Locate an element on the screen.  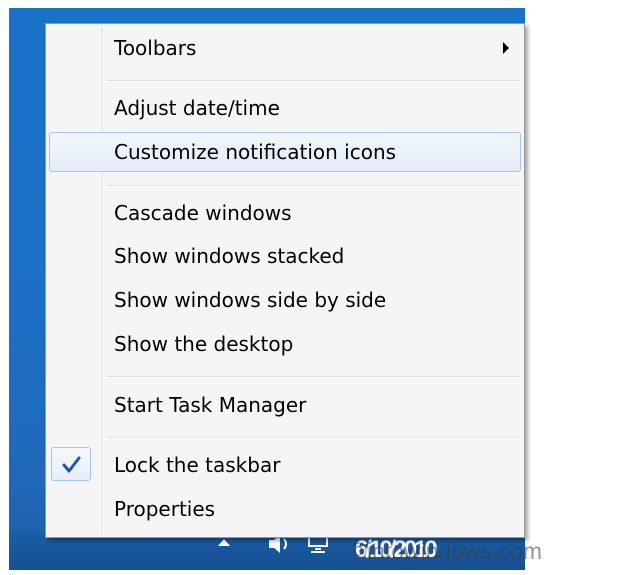
menu-item-label: Properties is located at coordinates (165, 509).